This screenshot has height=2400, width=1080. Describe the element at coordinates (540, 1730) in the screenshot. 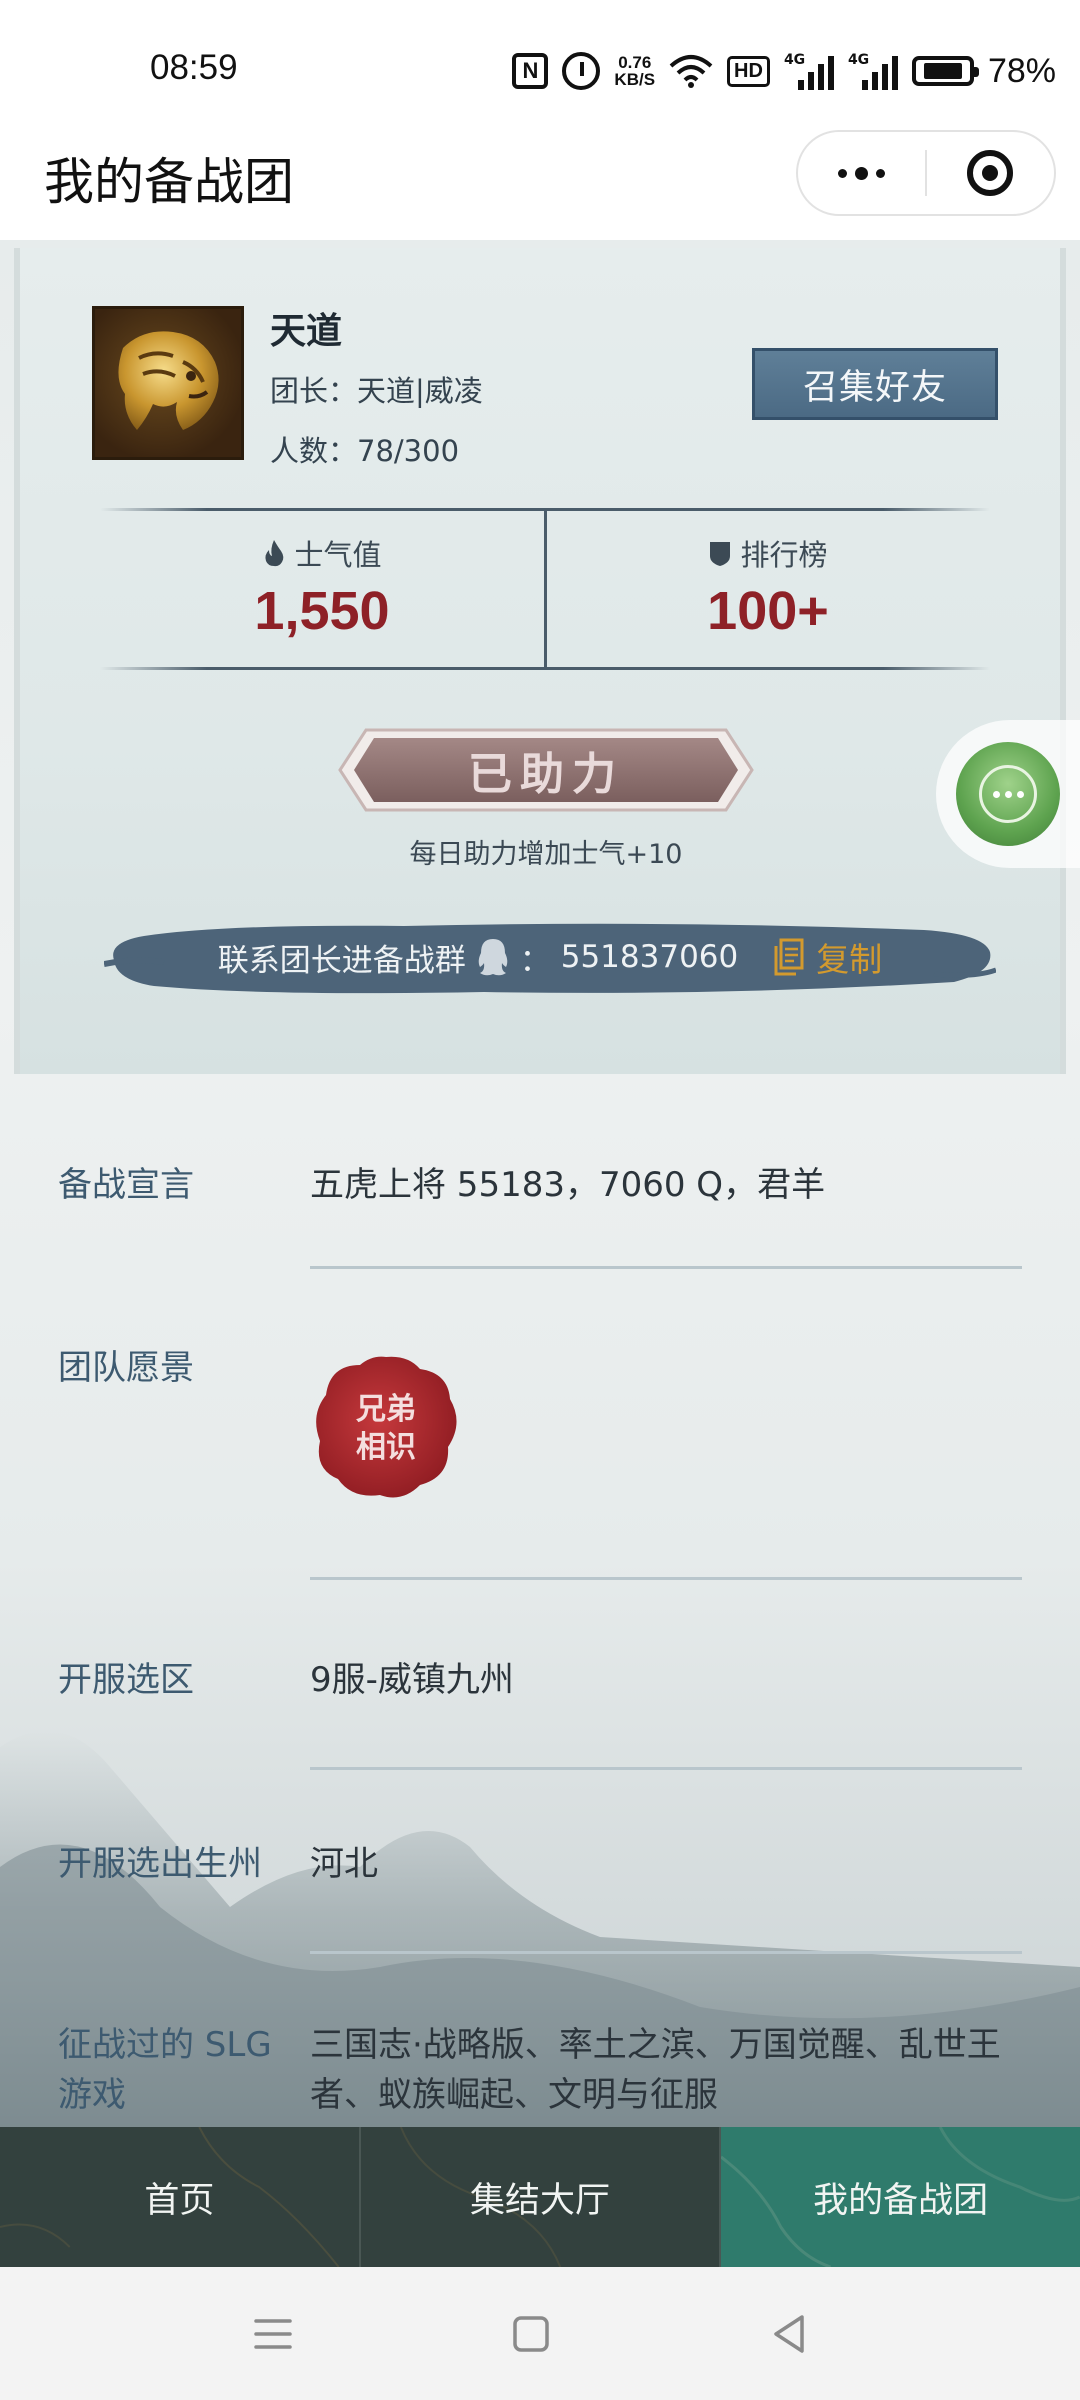

I see `form-row-server: 开服选区 9服-威镇九州` at that location.